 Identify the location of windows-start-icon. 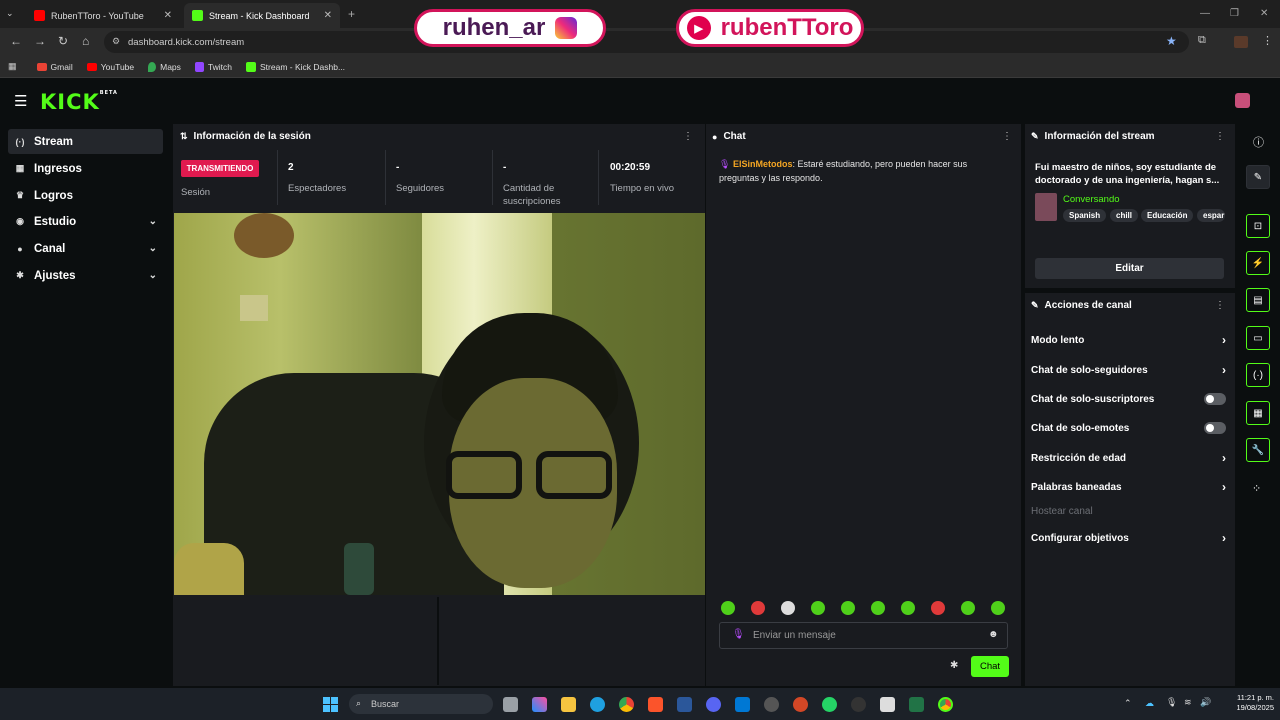
(330, 704).